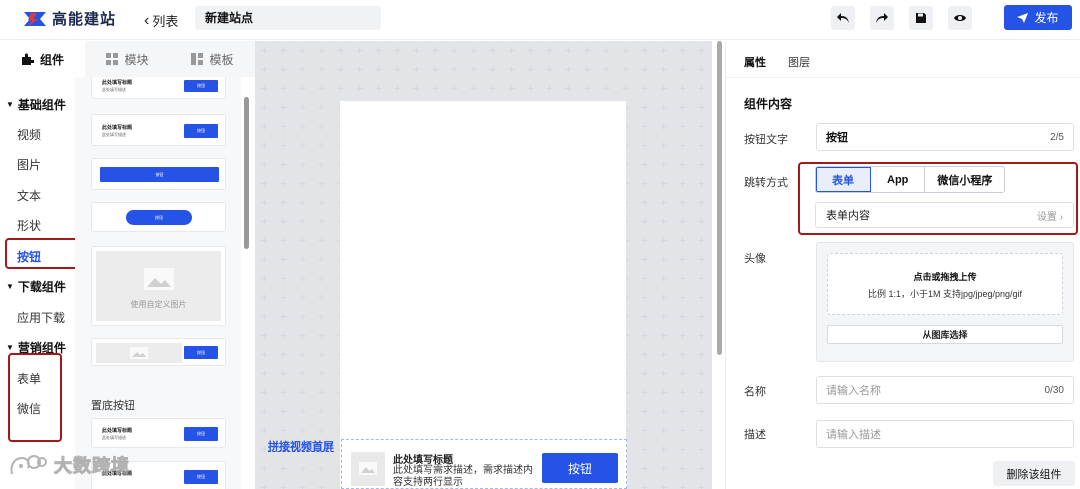 This screenshot has height=489, width=1080. What do you see at coordinates (29, 164) in the screenshot?
I see `category-image: 图片` at bounding box center [29, 164].